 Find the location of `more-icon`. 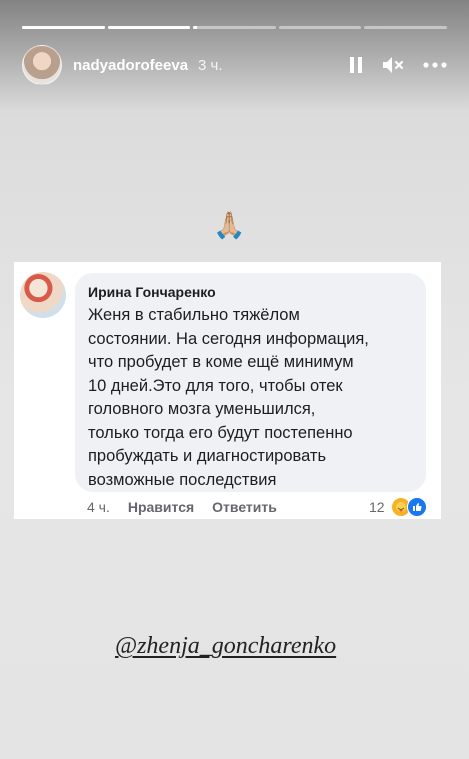

more-icon is located at coordinates (435, 65).